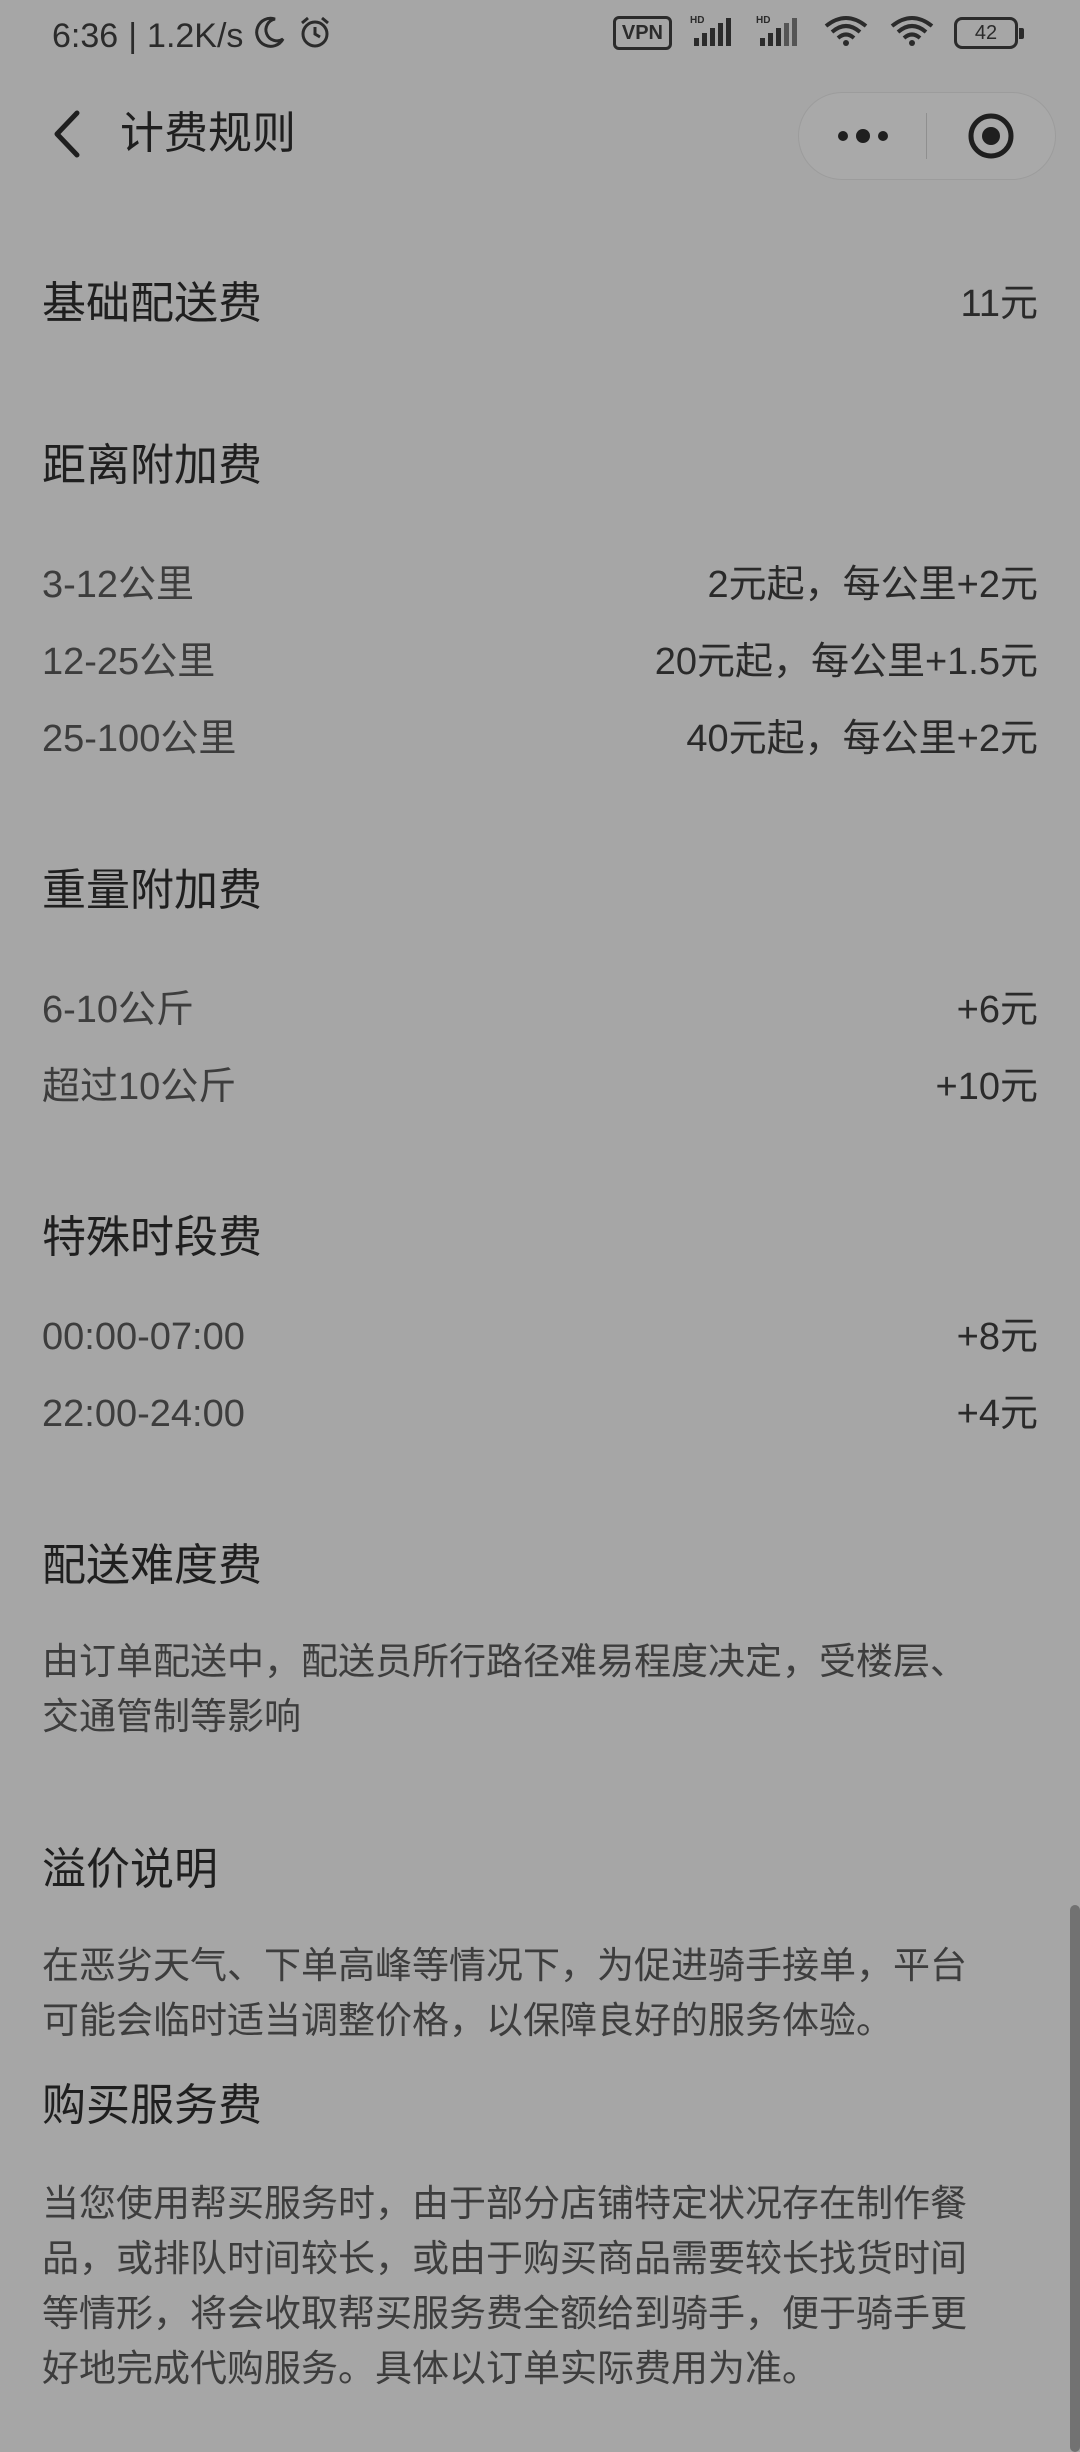 The width and height of the screenshot is (1080, 2452). What do you see at coordinates (315, 36) in the screenshot?
I see `alarm-icon` at bounding box center [315, 36].